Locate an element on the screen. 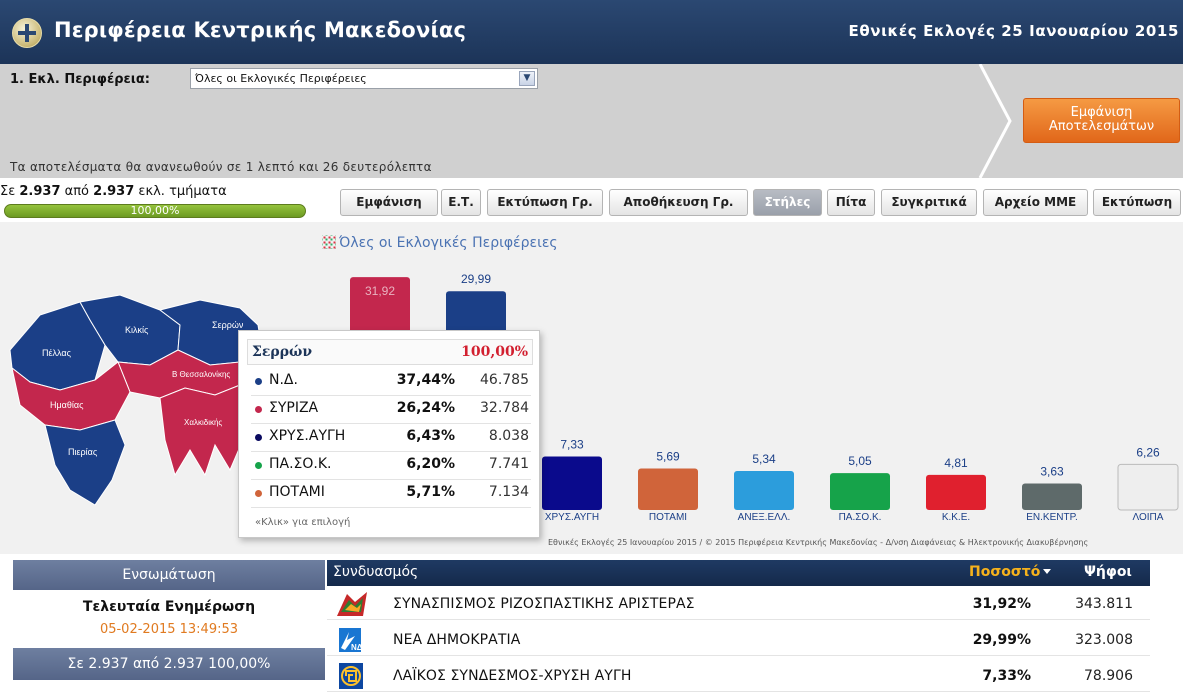 The width and height of the screenshot is (1183, 692). tb-show-button: Εμφάνιση is located at coordinates (389, 202).